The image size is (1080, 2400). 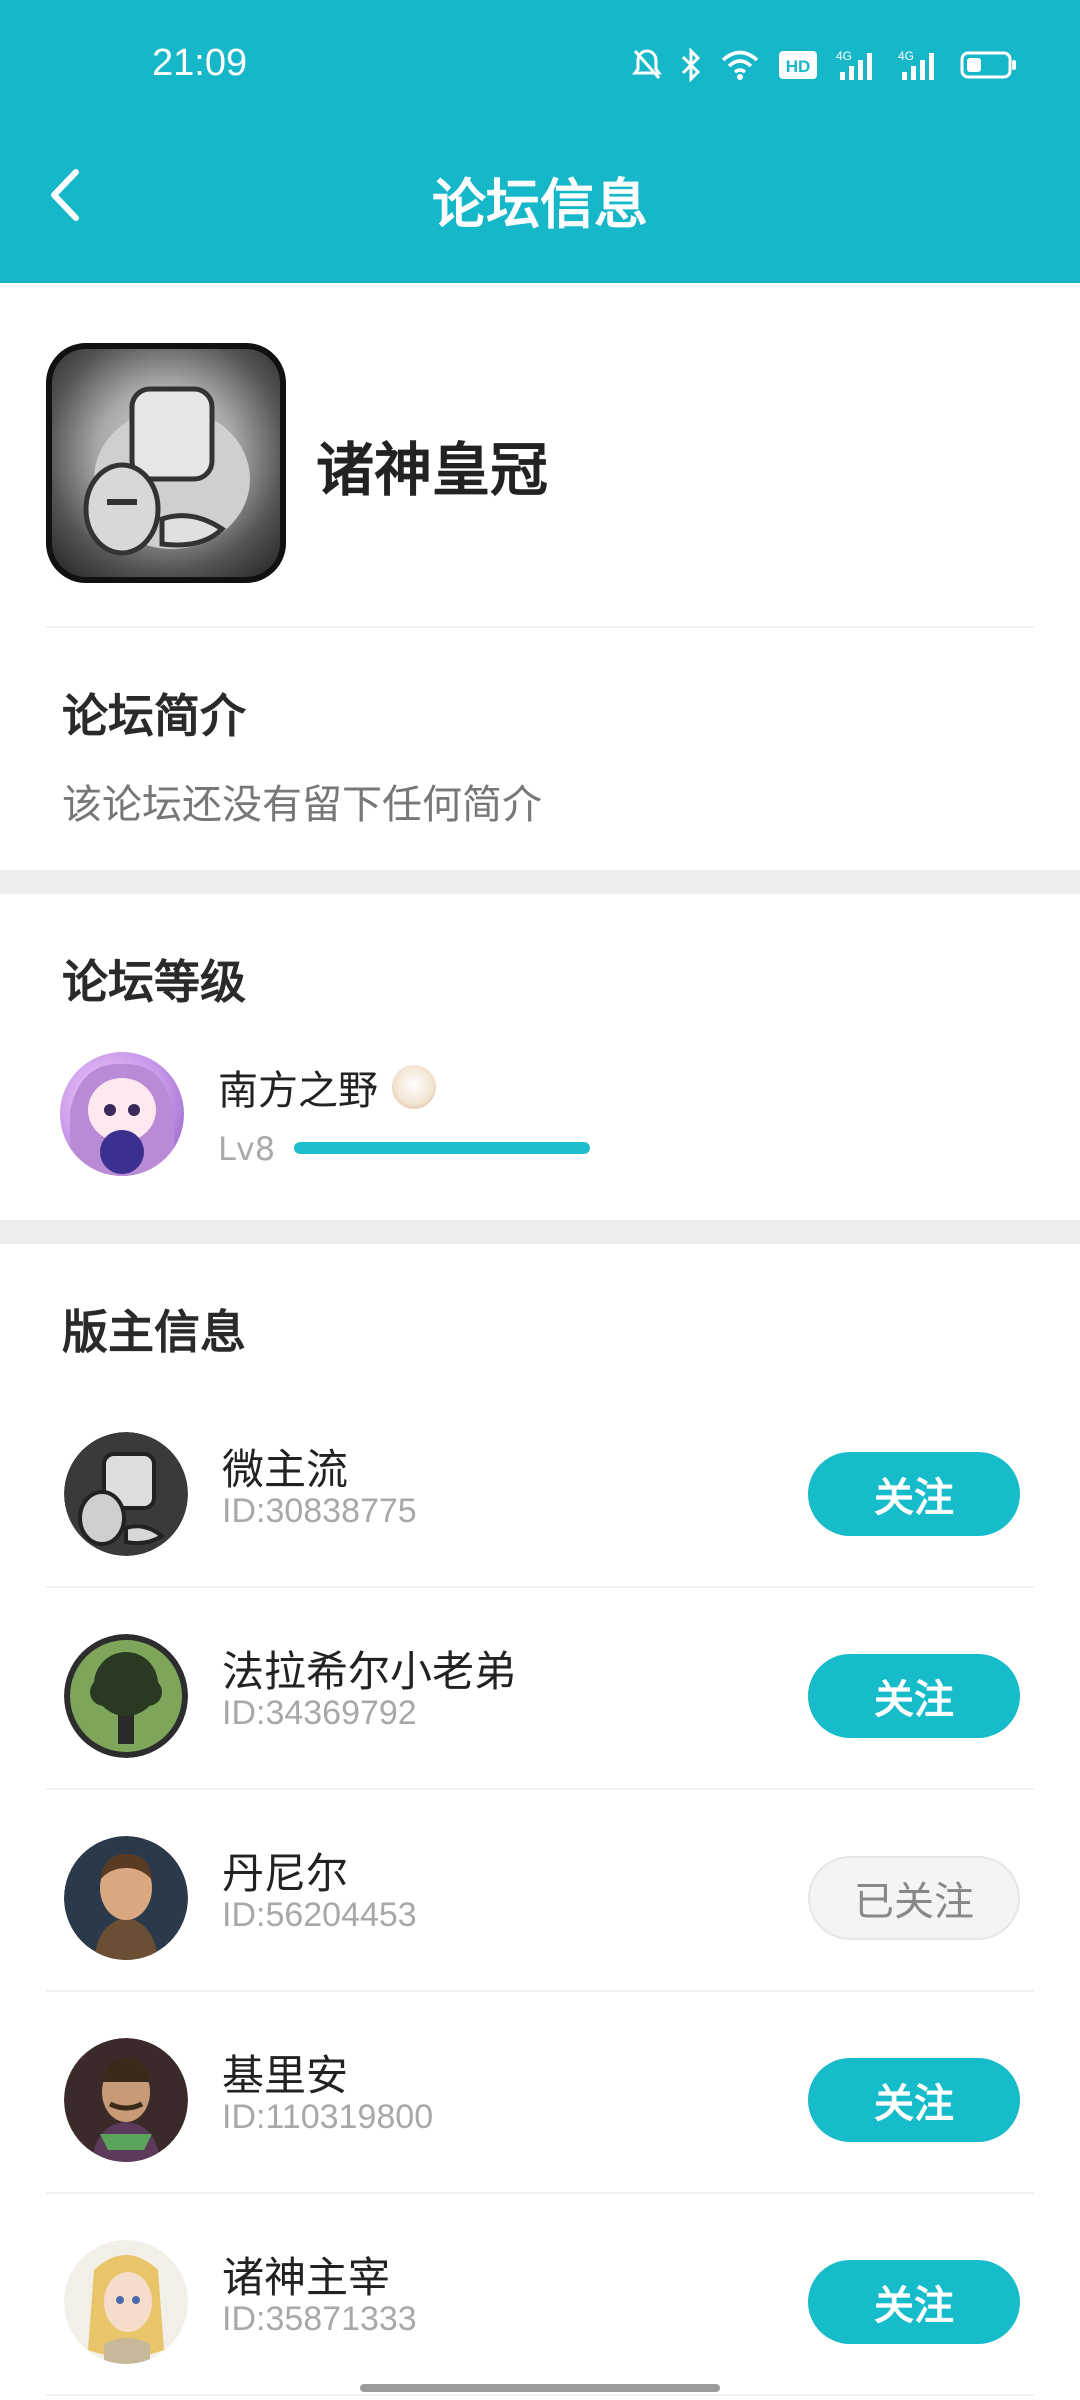 I want to click on level-title: 论坛等级, so click(x=154, y=982).